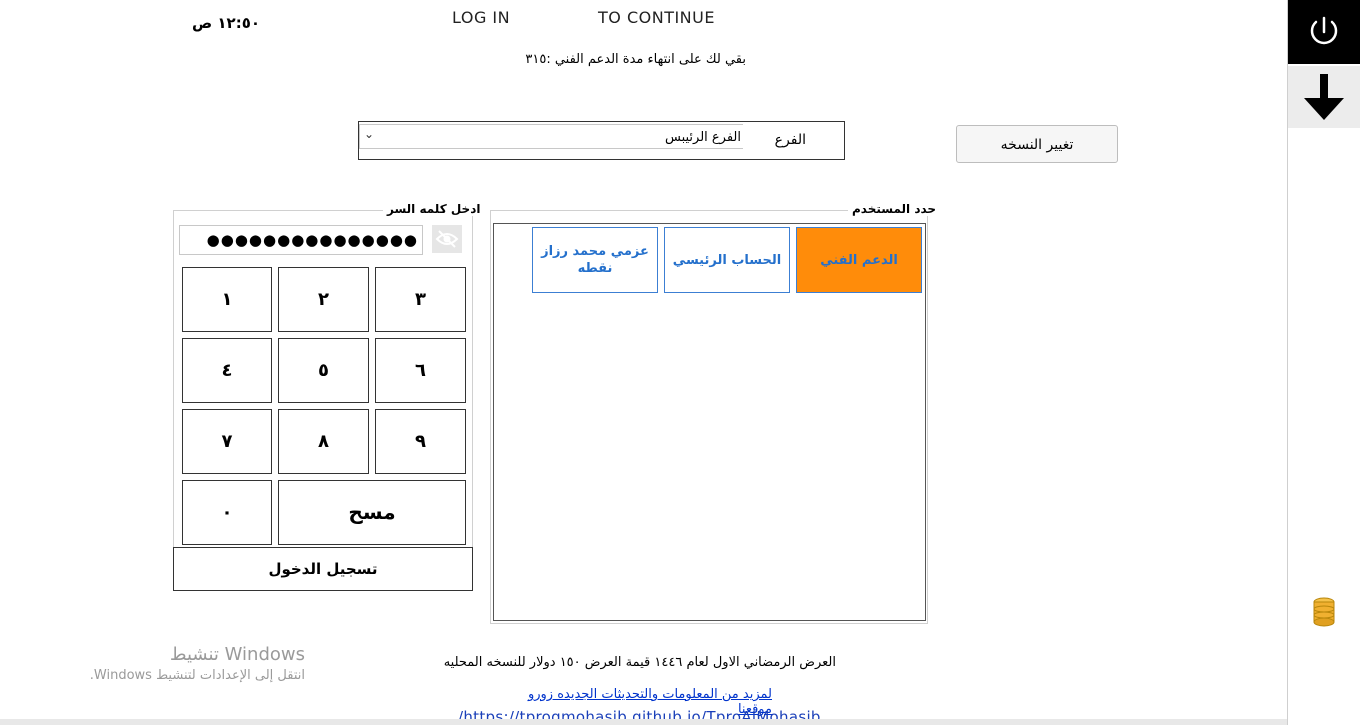 This screenshot has height=726, width=1360. I want to click on keypad-7: ٧, so click(227, 441).